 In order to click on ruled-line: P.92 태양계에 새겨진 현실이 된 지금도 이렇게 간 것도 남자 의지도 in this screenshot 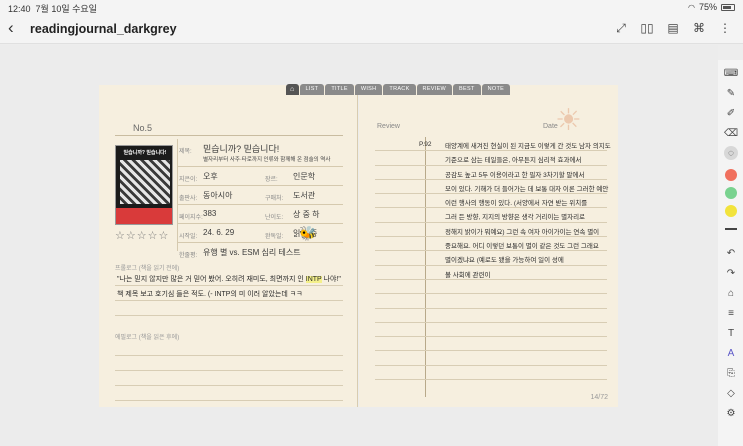, I will do `click(493, 144)`.